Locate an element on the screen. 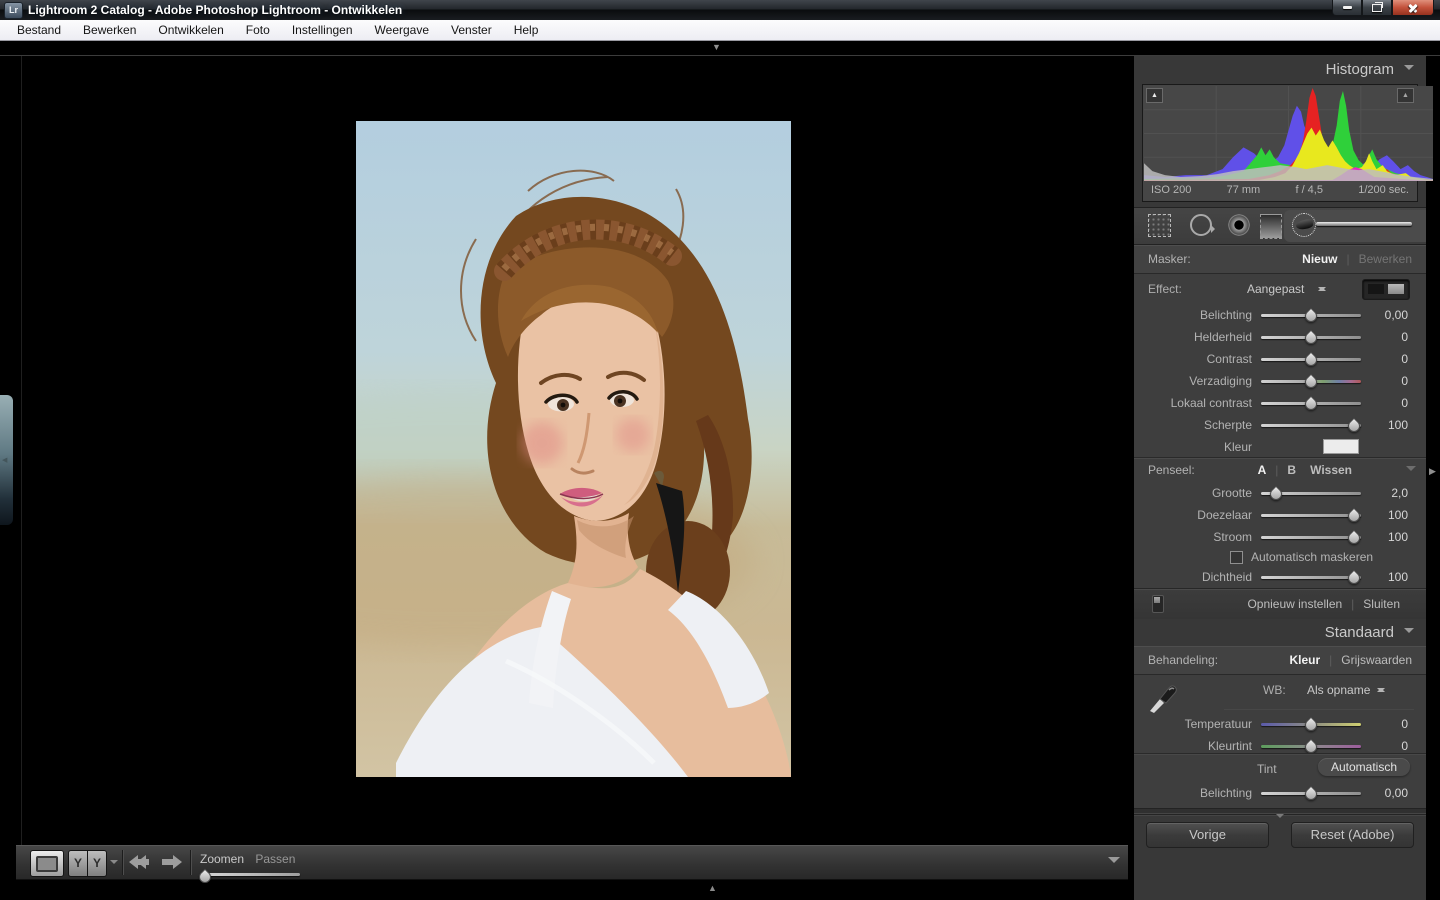  close-button is located at coordinates (1413, 8).